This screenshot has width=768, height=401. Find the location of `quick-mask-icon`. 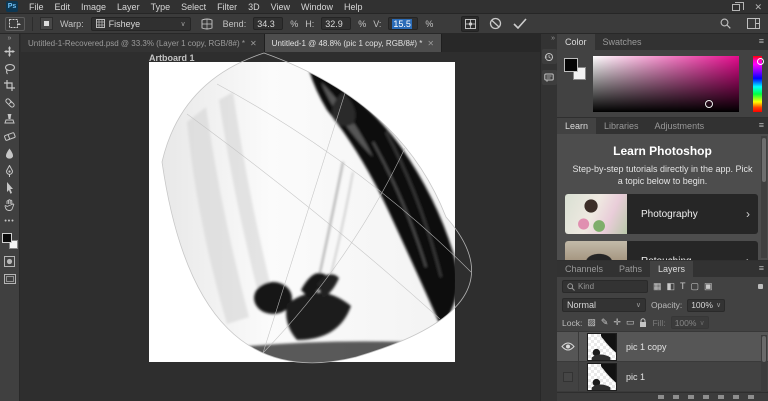

quick-mask-icon is located at coordinates (10, 261).